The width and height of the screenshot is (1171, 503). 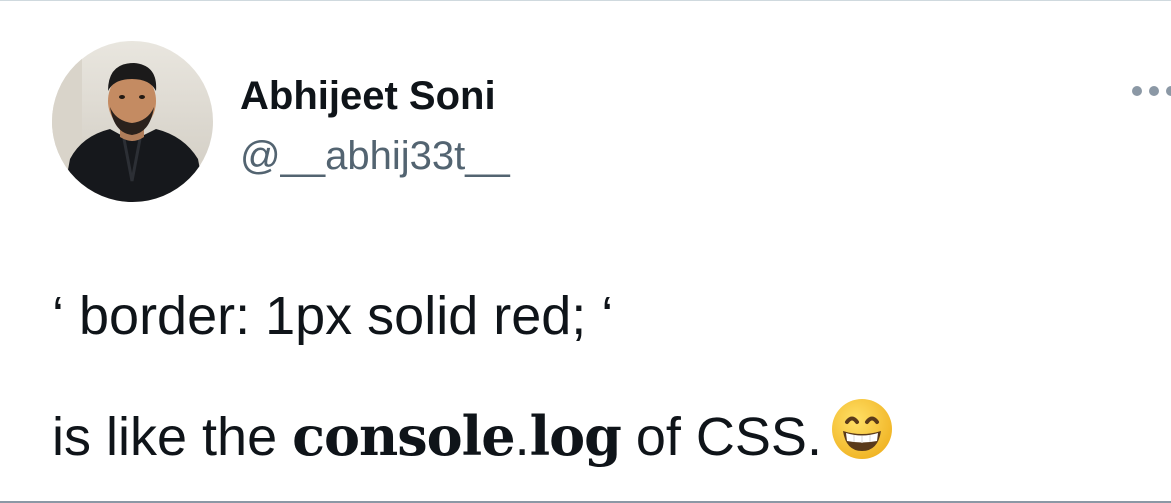 I want to click on tweet-text-line-2: is like the console.log of CSS., so click(x=473, y=432).